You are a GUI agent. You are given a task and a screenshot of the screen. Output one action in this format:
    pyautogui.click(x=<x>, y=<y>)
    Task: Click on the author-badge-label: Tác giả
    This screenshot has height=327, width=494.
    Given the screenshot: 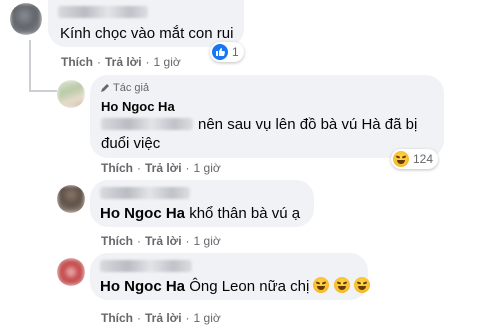 What is the action you would take?
    pyautogui.click(x=131, y=88)
    